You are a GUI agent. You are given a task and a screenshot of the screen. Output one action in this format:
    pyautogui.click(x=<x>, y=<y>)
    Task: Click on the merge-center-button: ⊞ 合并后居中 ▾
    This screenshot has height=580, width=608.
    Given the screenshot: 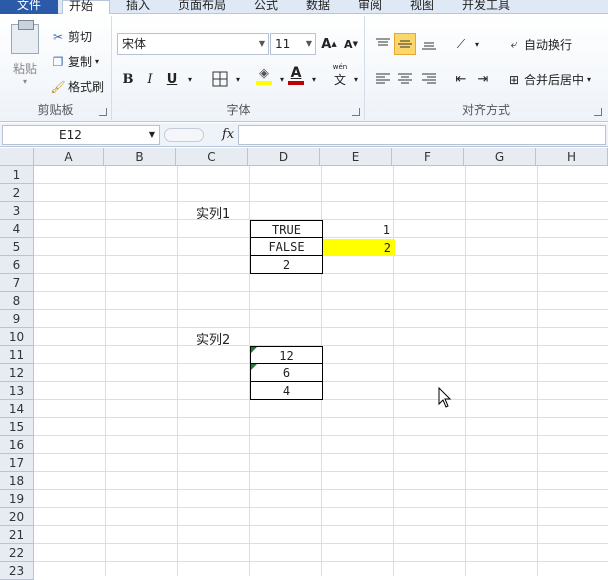 What is the action you would take?
    pyautogui.click(x=548, y=79)
    